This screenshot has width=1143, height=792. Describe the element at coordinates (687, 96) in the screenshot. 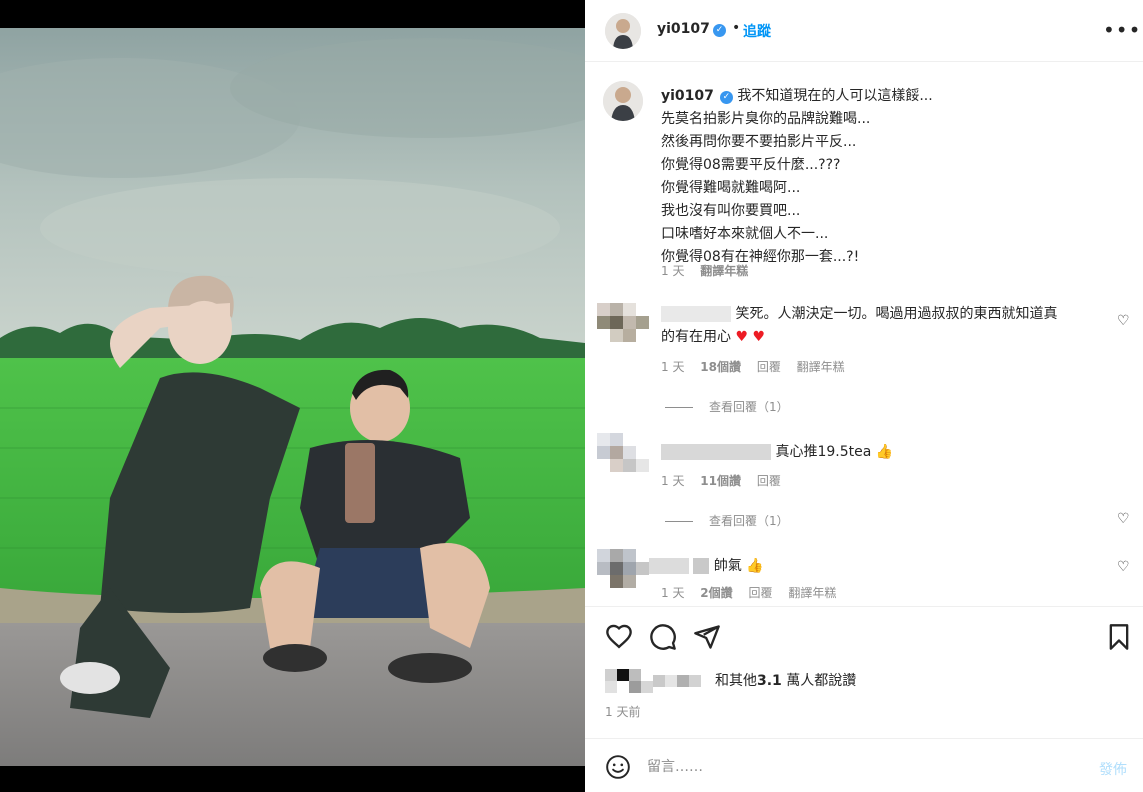

I see `caption-username: yi0107` at that location.